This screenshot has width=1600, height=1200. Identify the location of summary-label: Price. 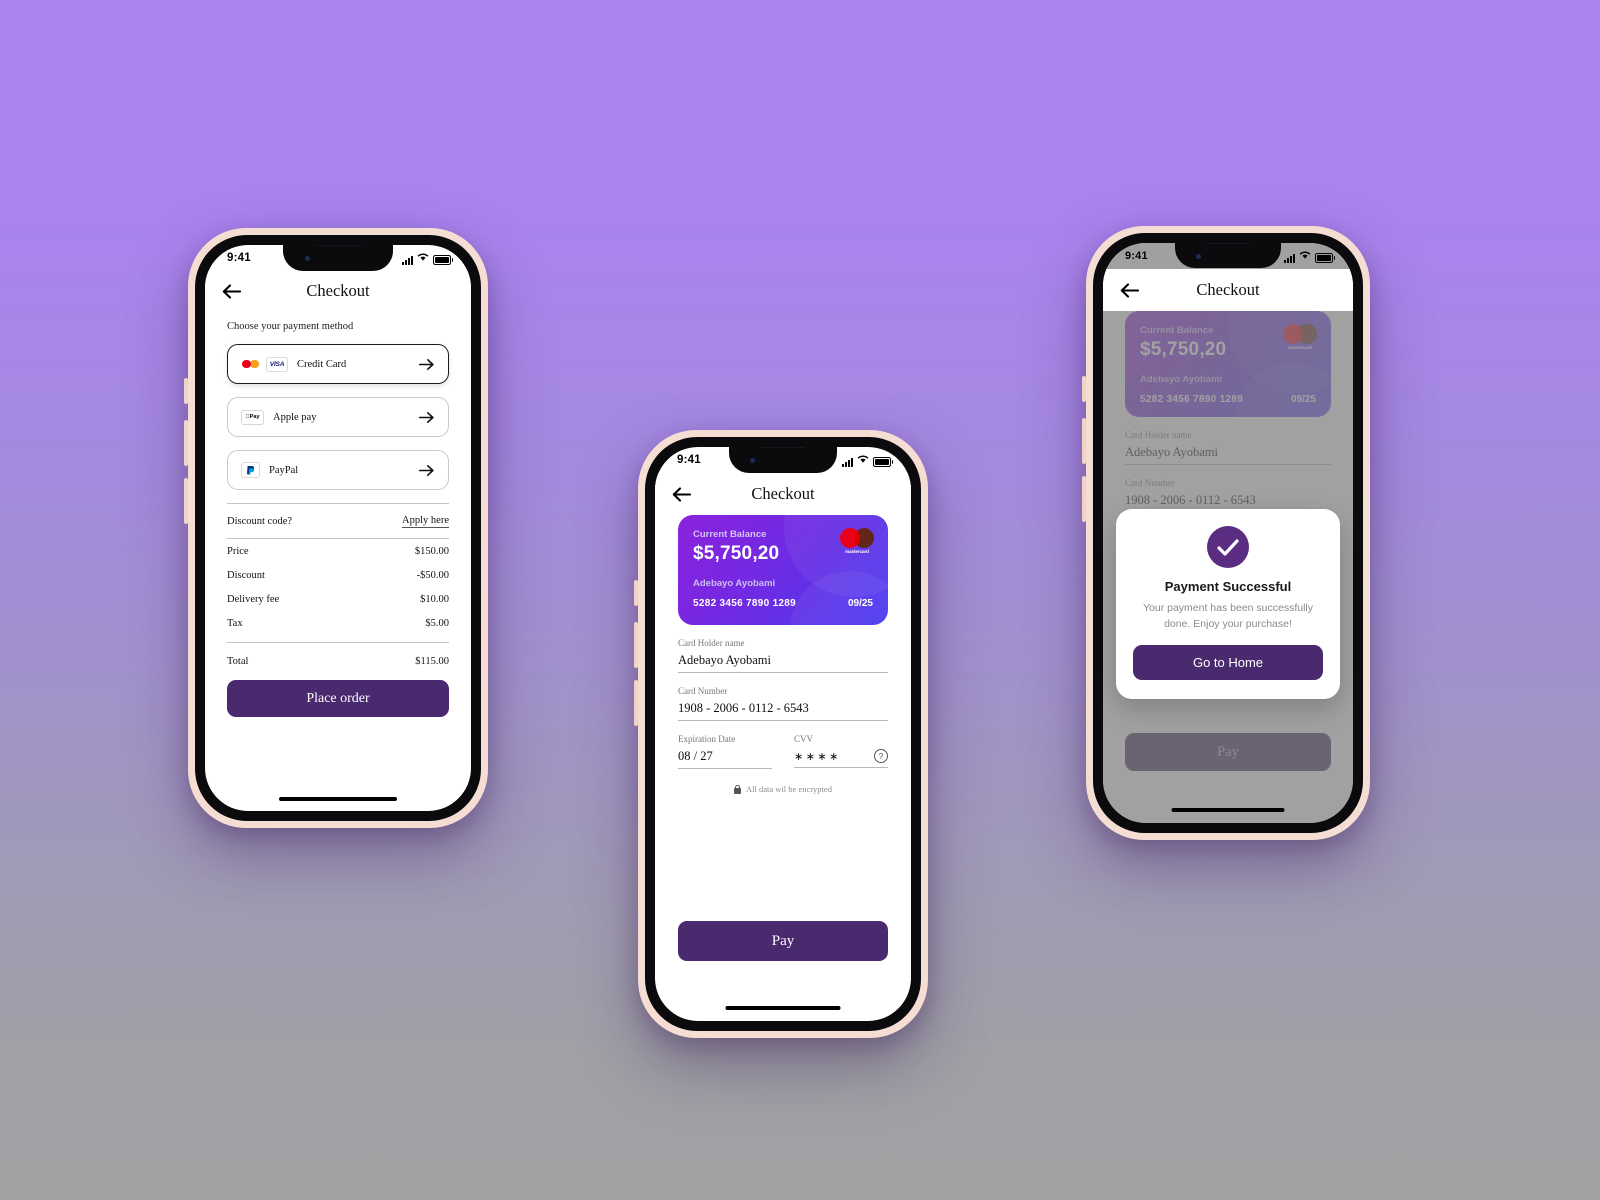
(238, 551).